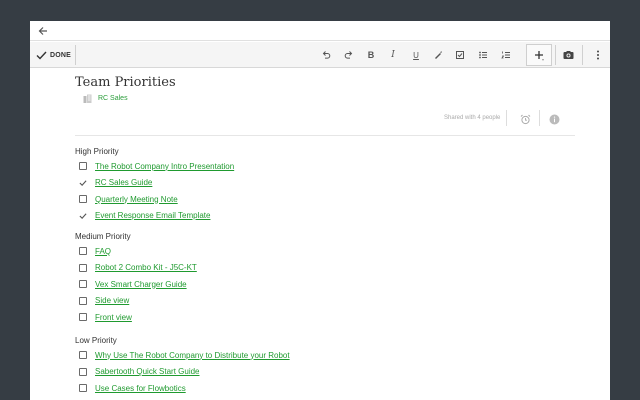 This screenshot has width=640, height=400. I want to click on checklist-button, so click(460, 55).